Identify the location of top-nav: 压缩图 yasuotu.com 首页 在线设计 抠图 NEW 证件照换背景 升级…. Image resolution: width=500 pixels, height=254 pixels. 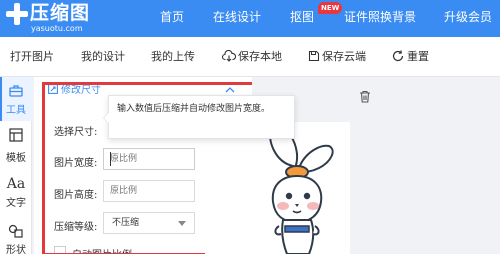
(250, 18).